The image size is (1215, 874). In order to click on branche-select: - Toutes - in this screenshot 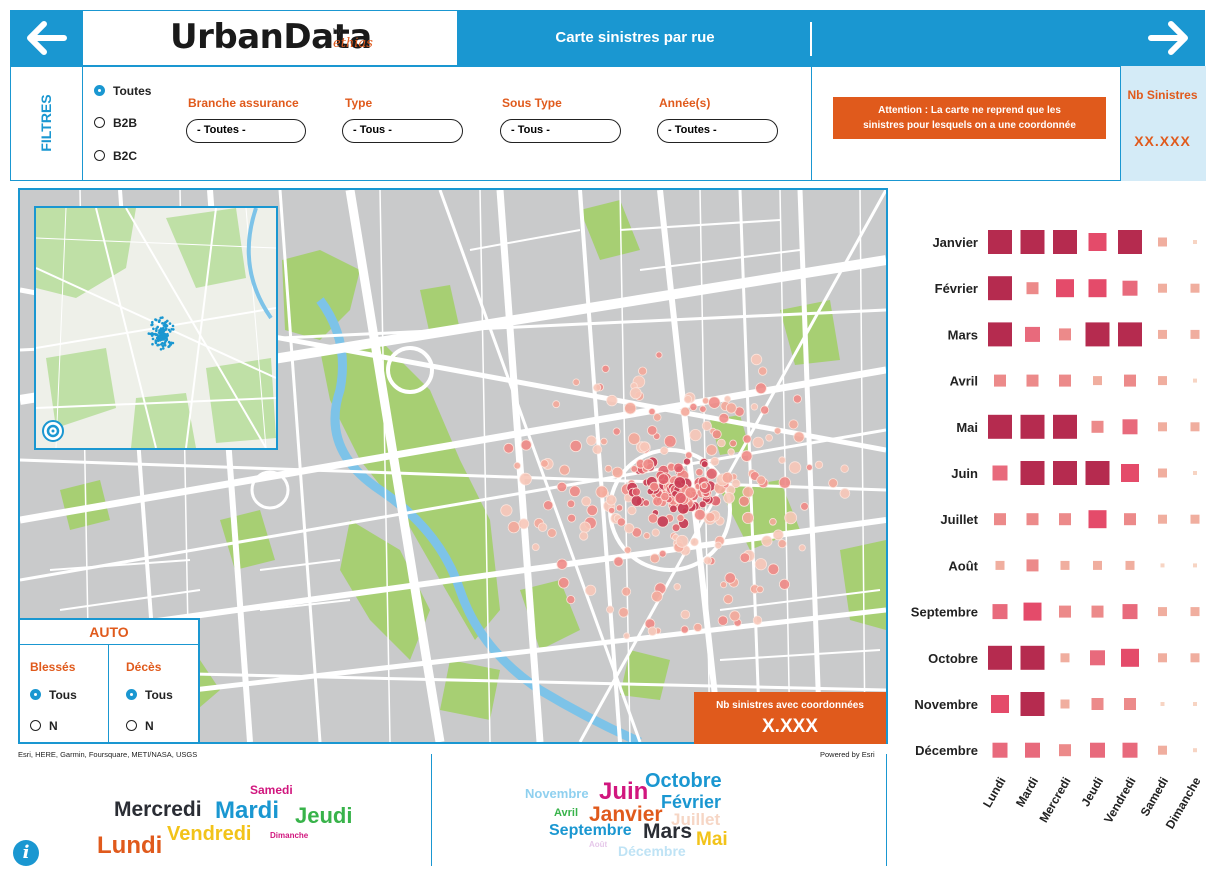, I will do `click(246, 131)`.